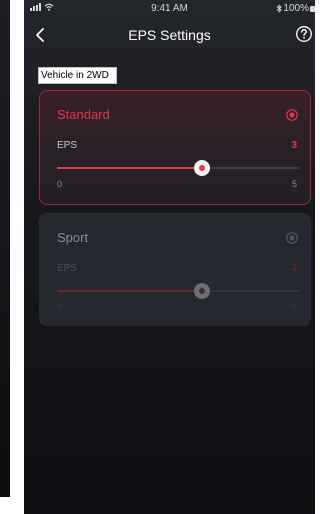 The image size is (320, 514). What do you see at coordinates (312, 8) in the screenshot?
I see `battery-icon` at bounding box center [312, 8].